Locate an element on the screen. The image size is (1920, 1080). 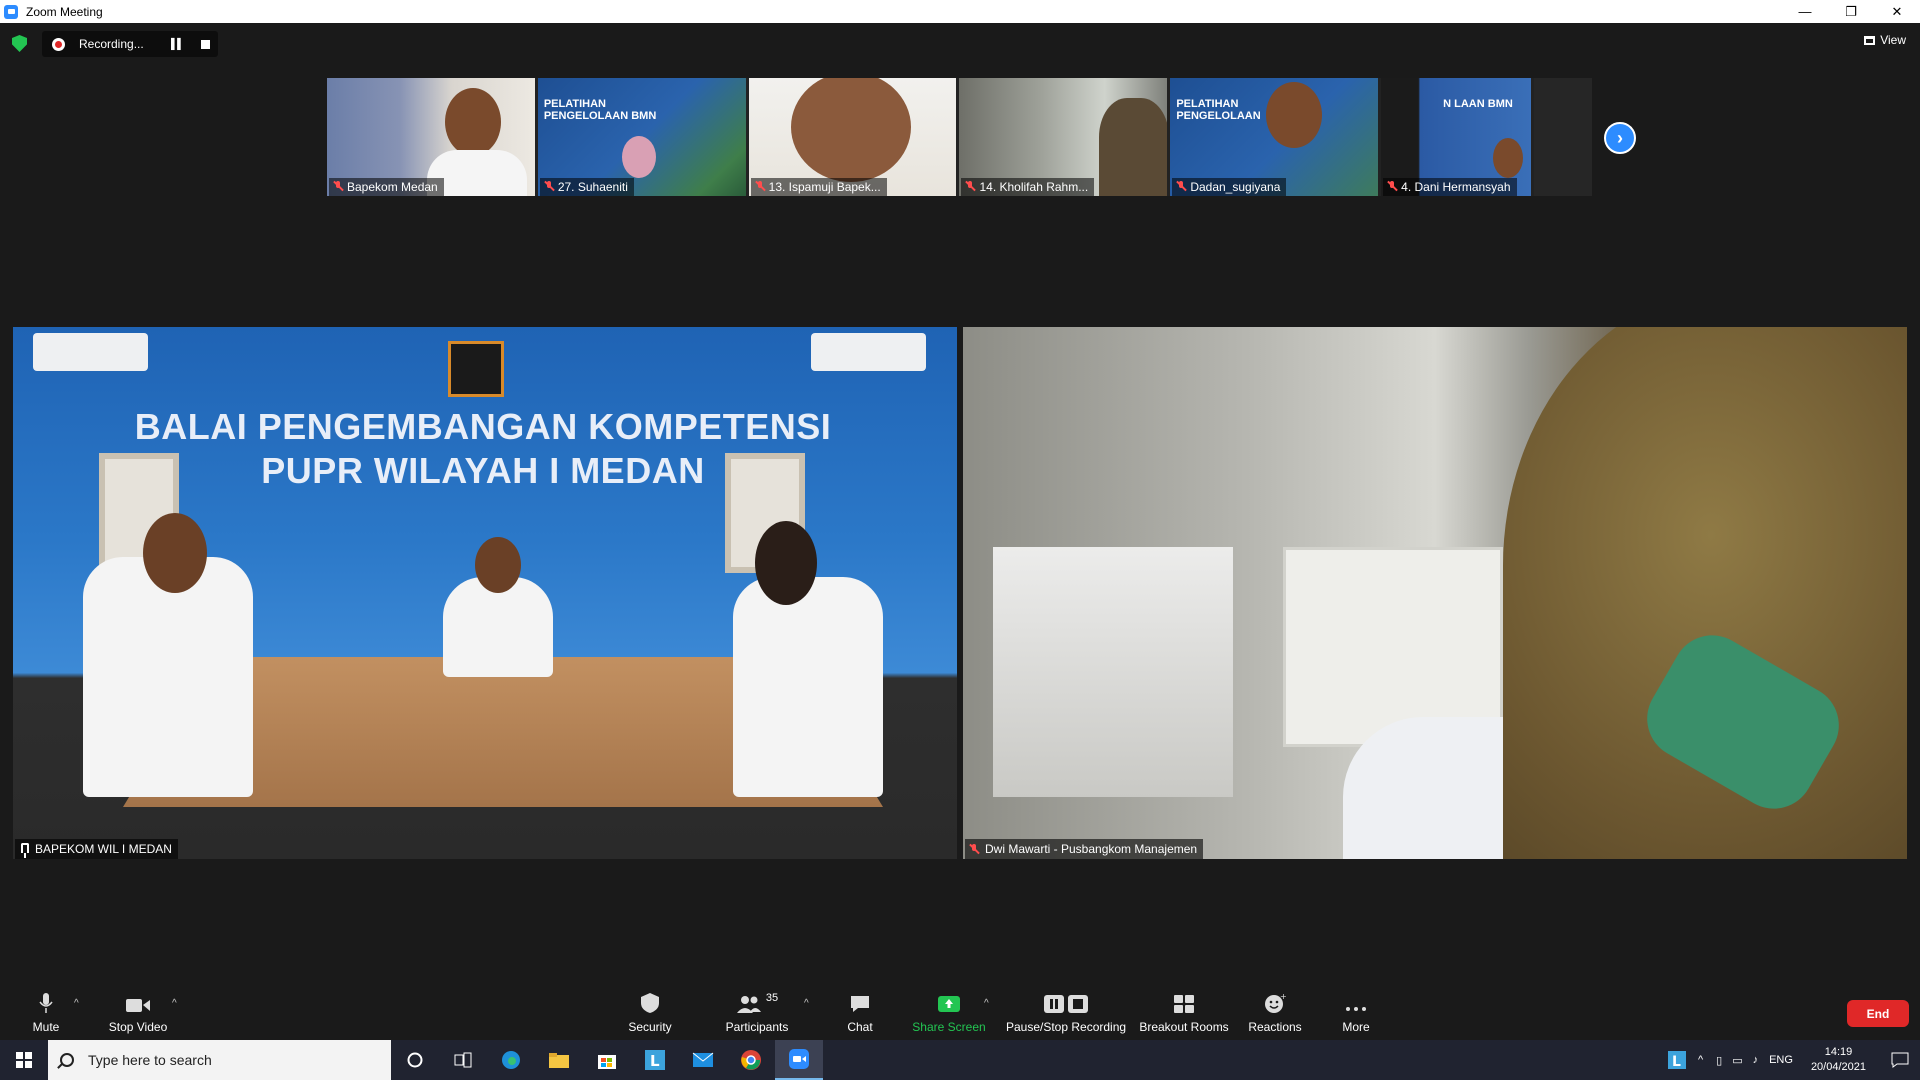
l-app-icon: L is located at coordinates (655, 1060).